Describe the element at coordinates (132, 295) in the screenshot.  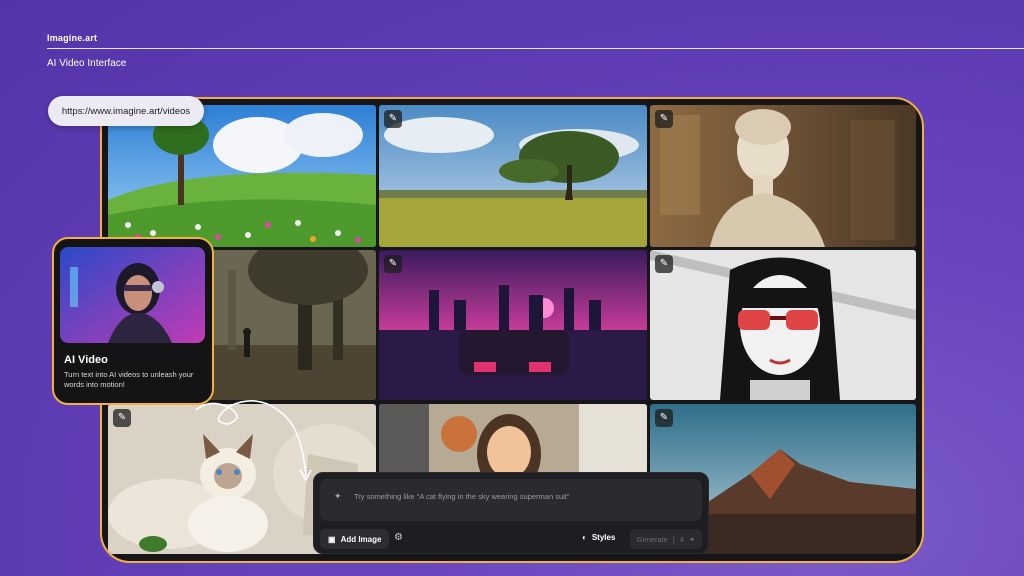
I see `ai-card-image` at that location.